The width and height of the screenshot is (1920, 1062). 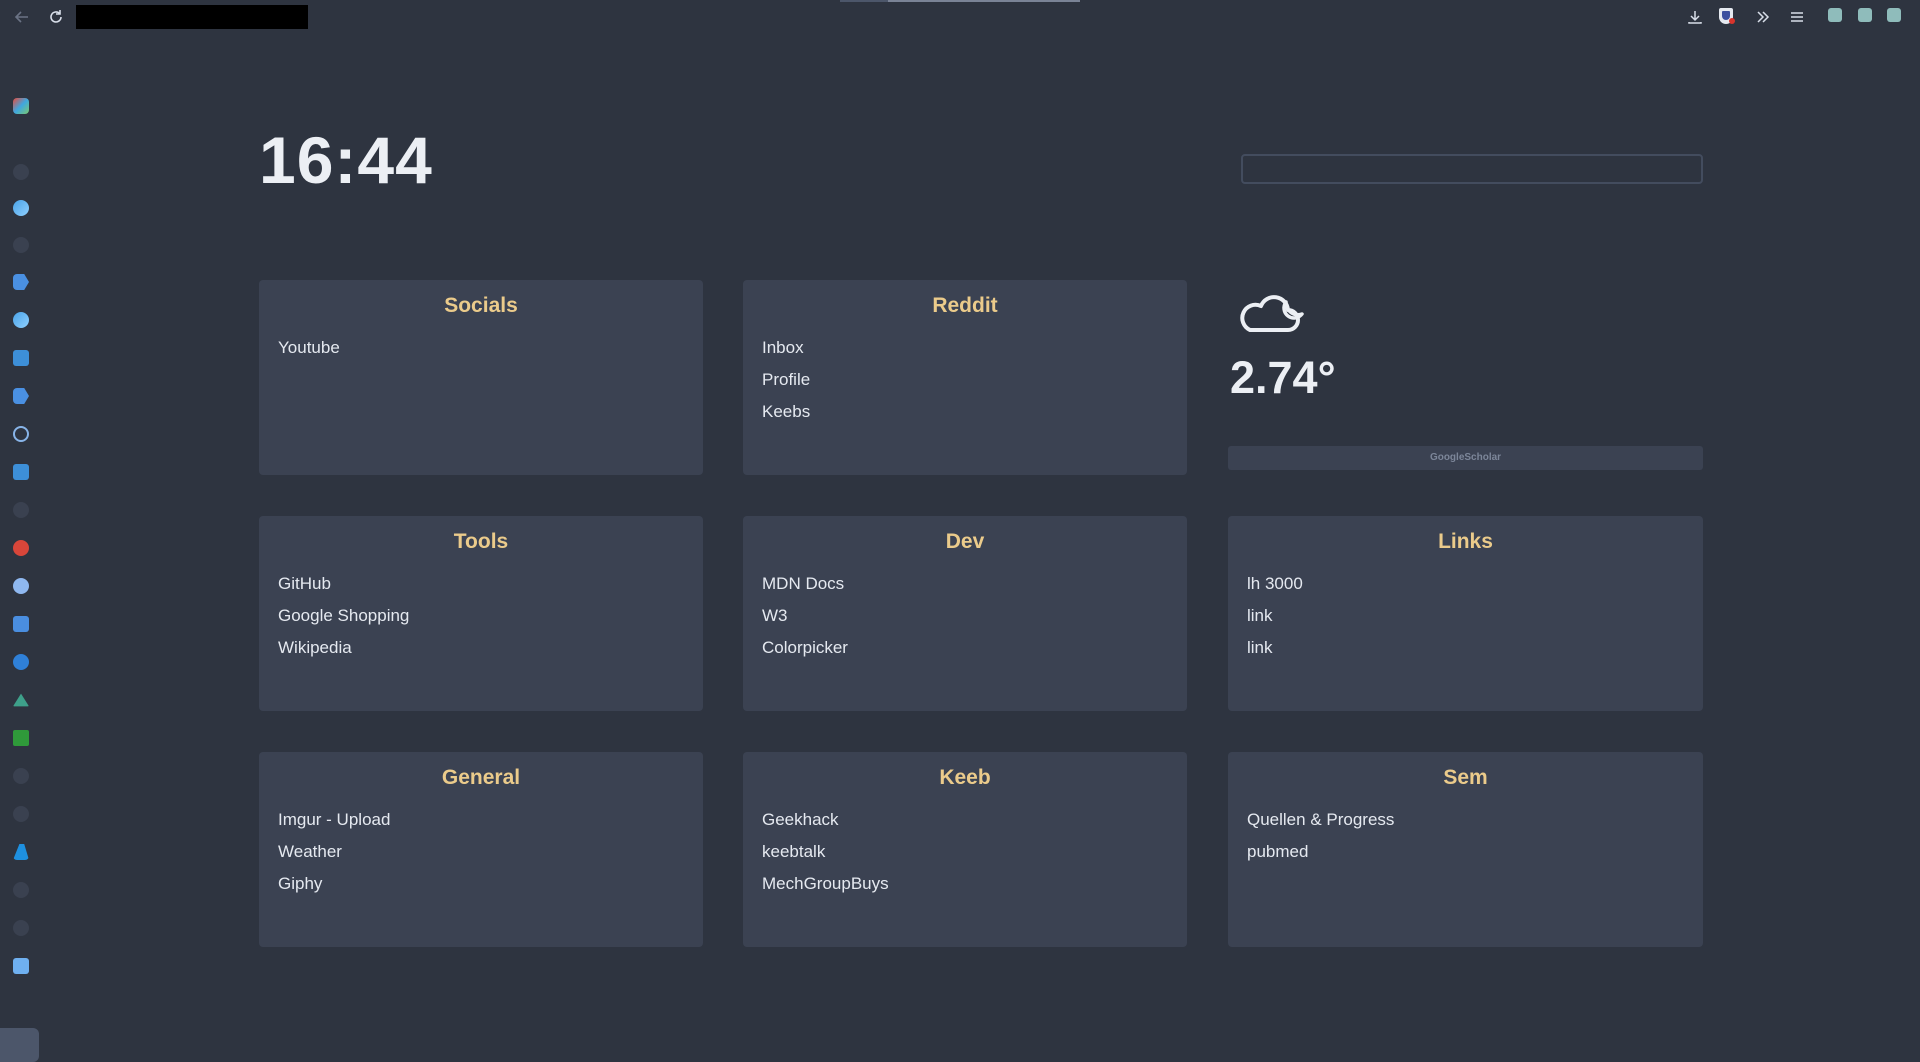 What do you see at coordinates (481, 348) in the screenshot?
I see `card-link: Youtube` at bounding box center [481, 348].